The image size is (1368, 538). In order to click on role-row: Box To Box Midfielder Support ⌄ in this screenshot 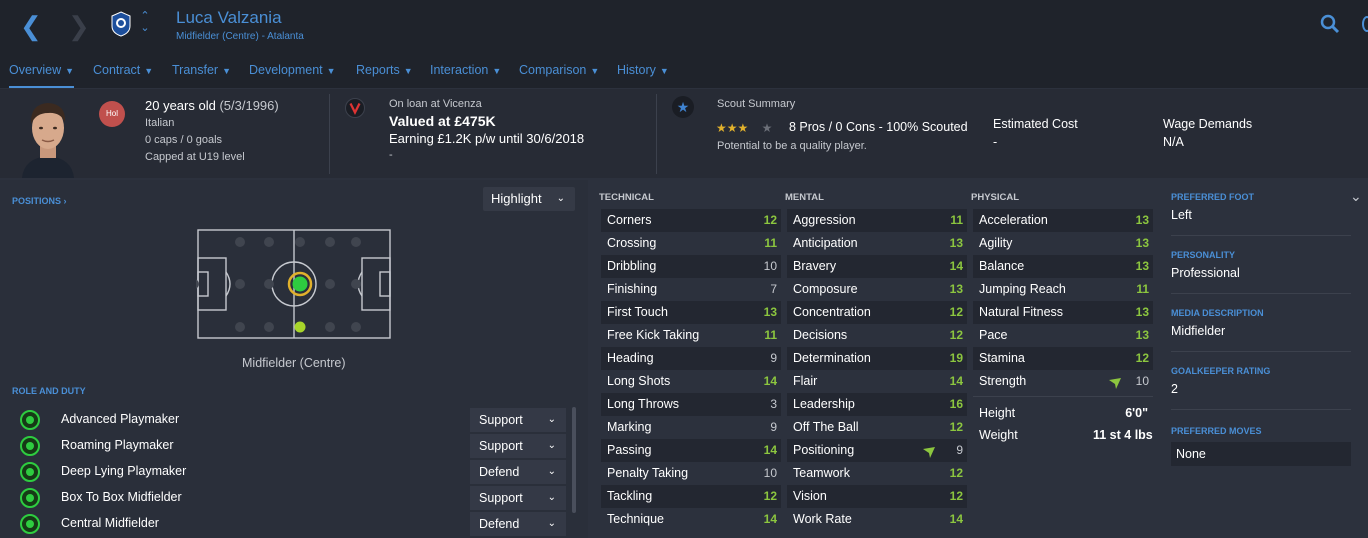, I will do `click(293, 498)`.